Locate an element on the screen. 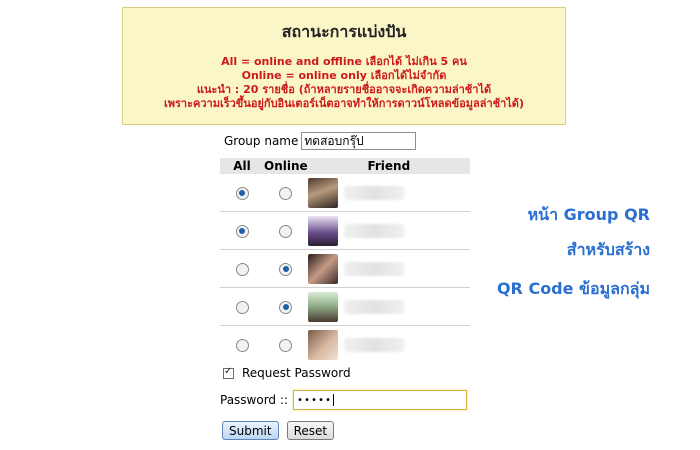  group-name-label: Group name is located at coordinates (261, 141).